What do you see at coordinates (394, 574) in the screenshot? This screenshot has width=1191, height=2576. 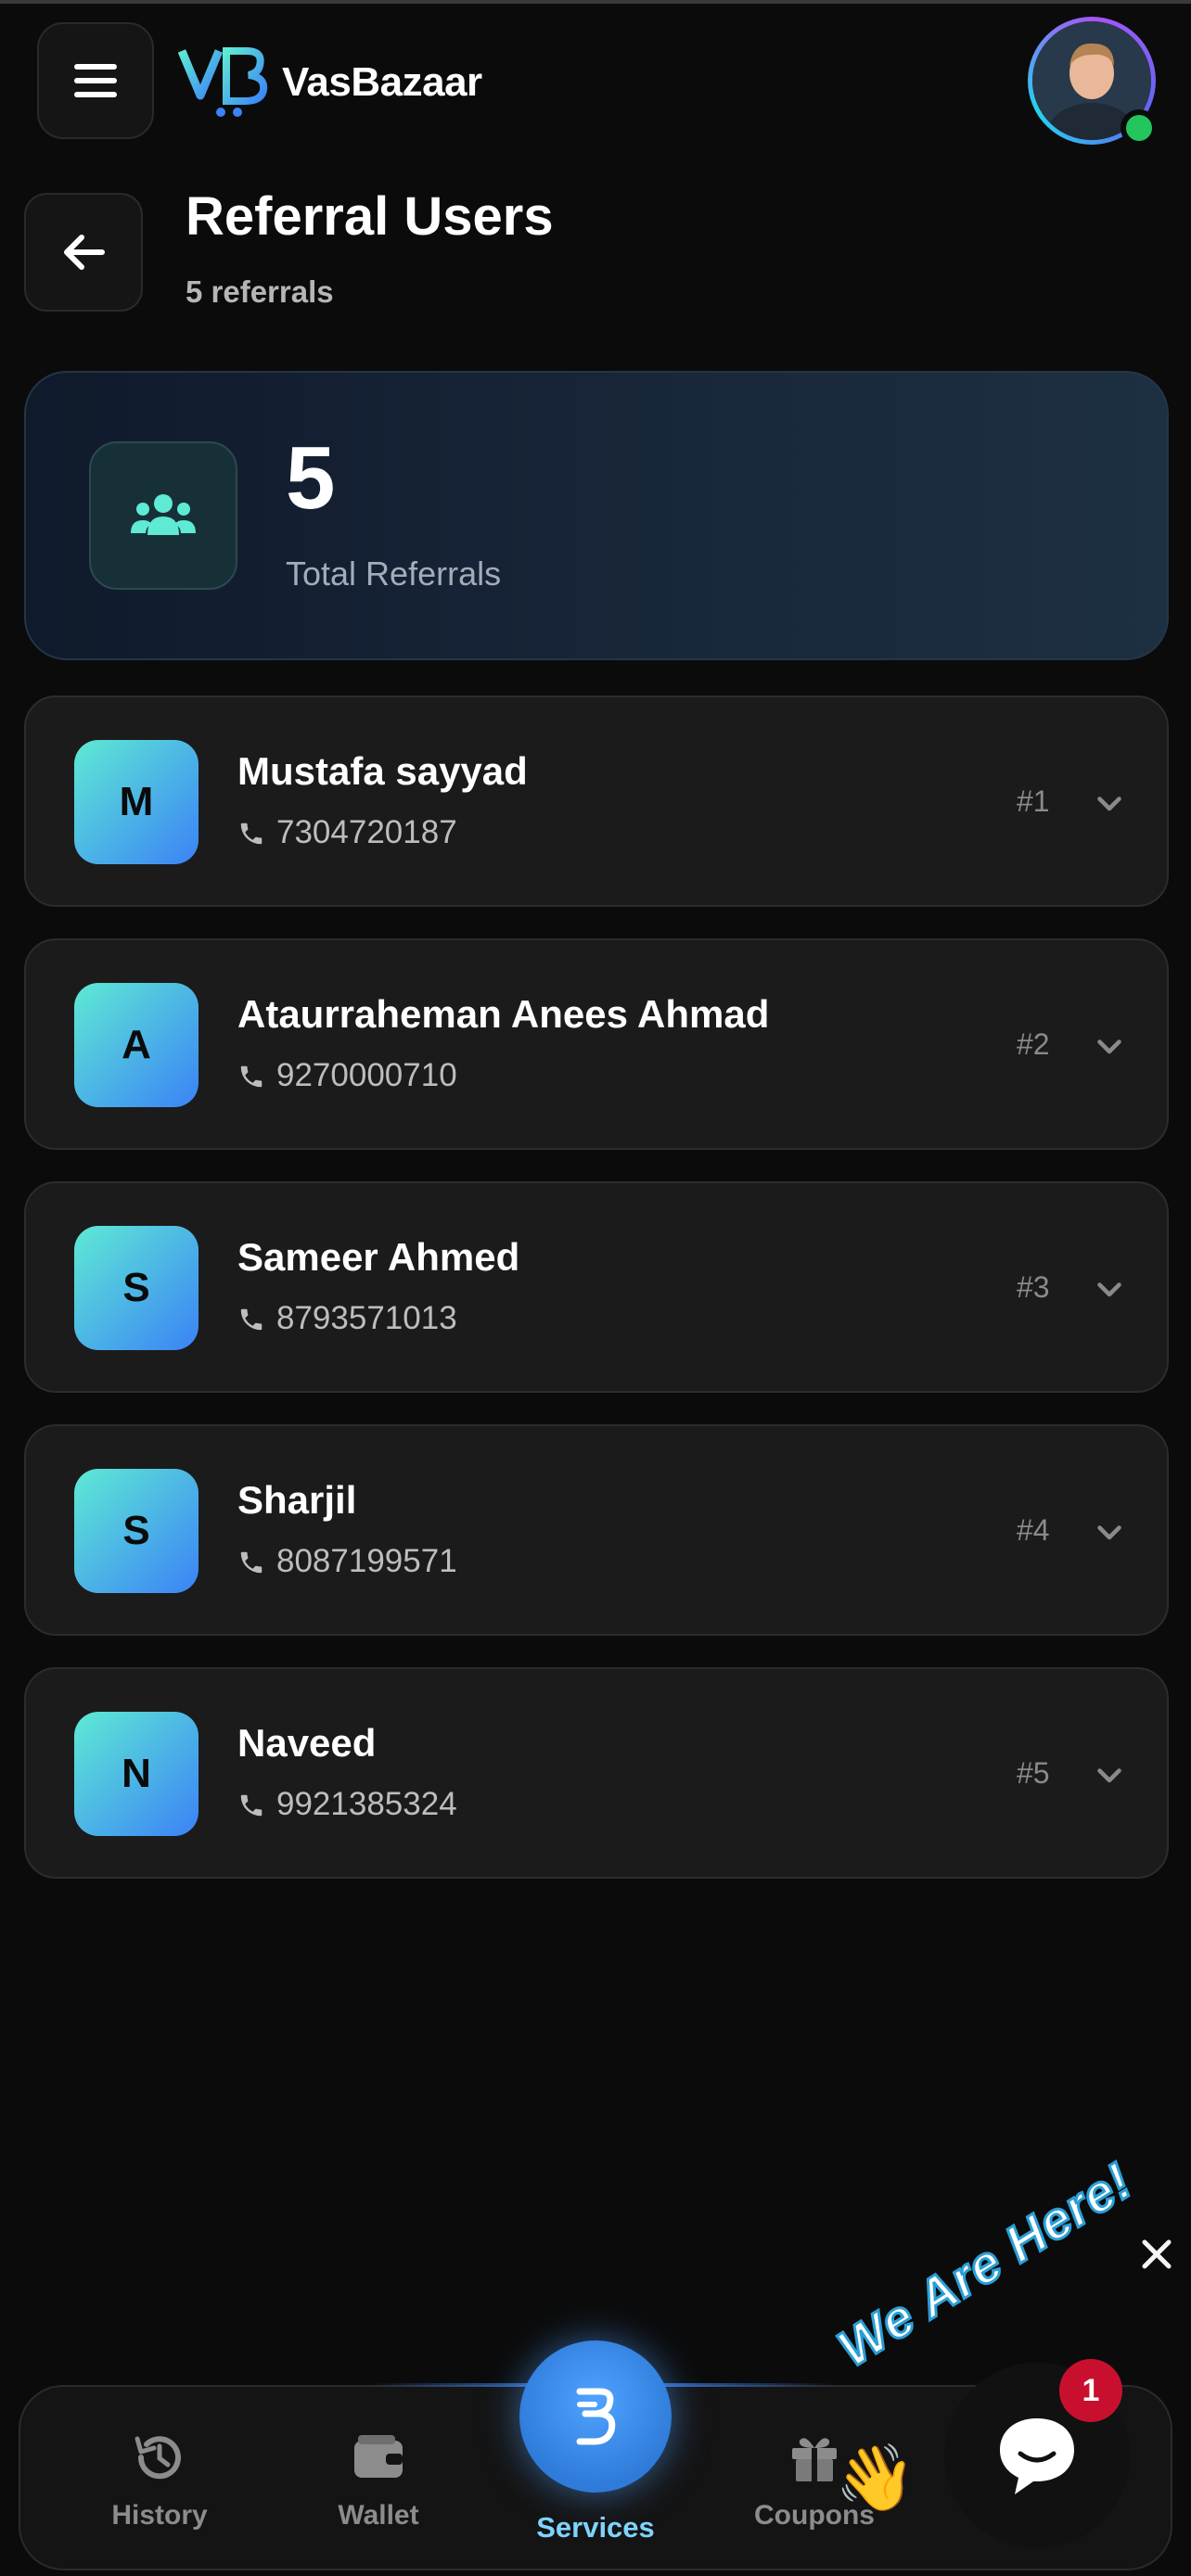 I see `total-referrals-label: Total Referrals` at bounding box center [394, 574].